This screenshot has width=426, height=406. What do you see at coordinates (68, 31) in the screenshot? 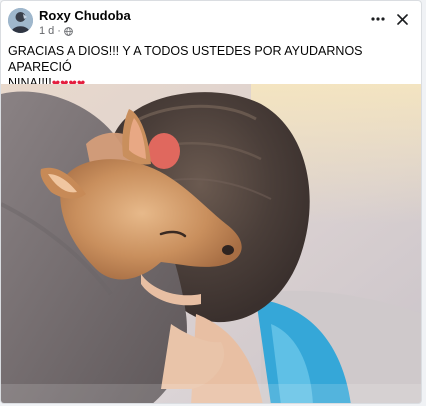
I see `globe-icon` at bounding box center [68, 31].